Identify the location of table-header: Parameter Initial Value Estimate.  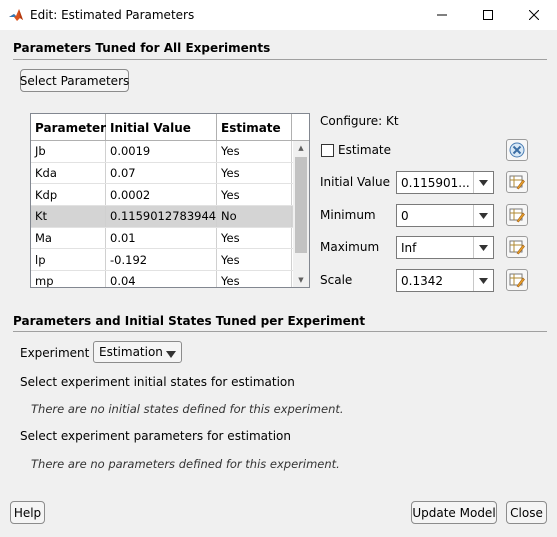
(170, 127).